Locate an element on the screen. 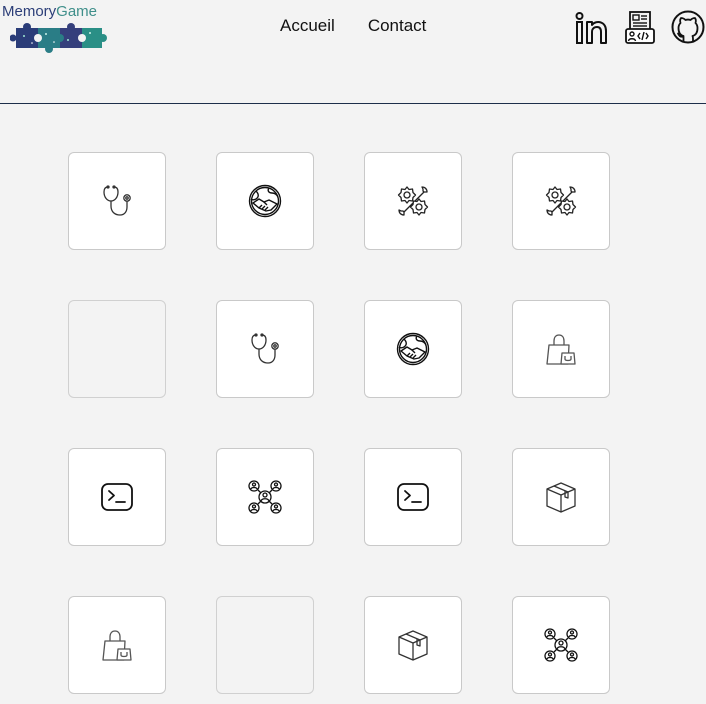 This screenshot has width=706, height=704. github-link is located at coordinates (688, 27).